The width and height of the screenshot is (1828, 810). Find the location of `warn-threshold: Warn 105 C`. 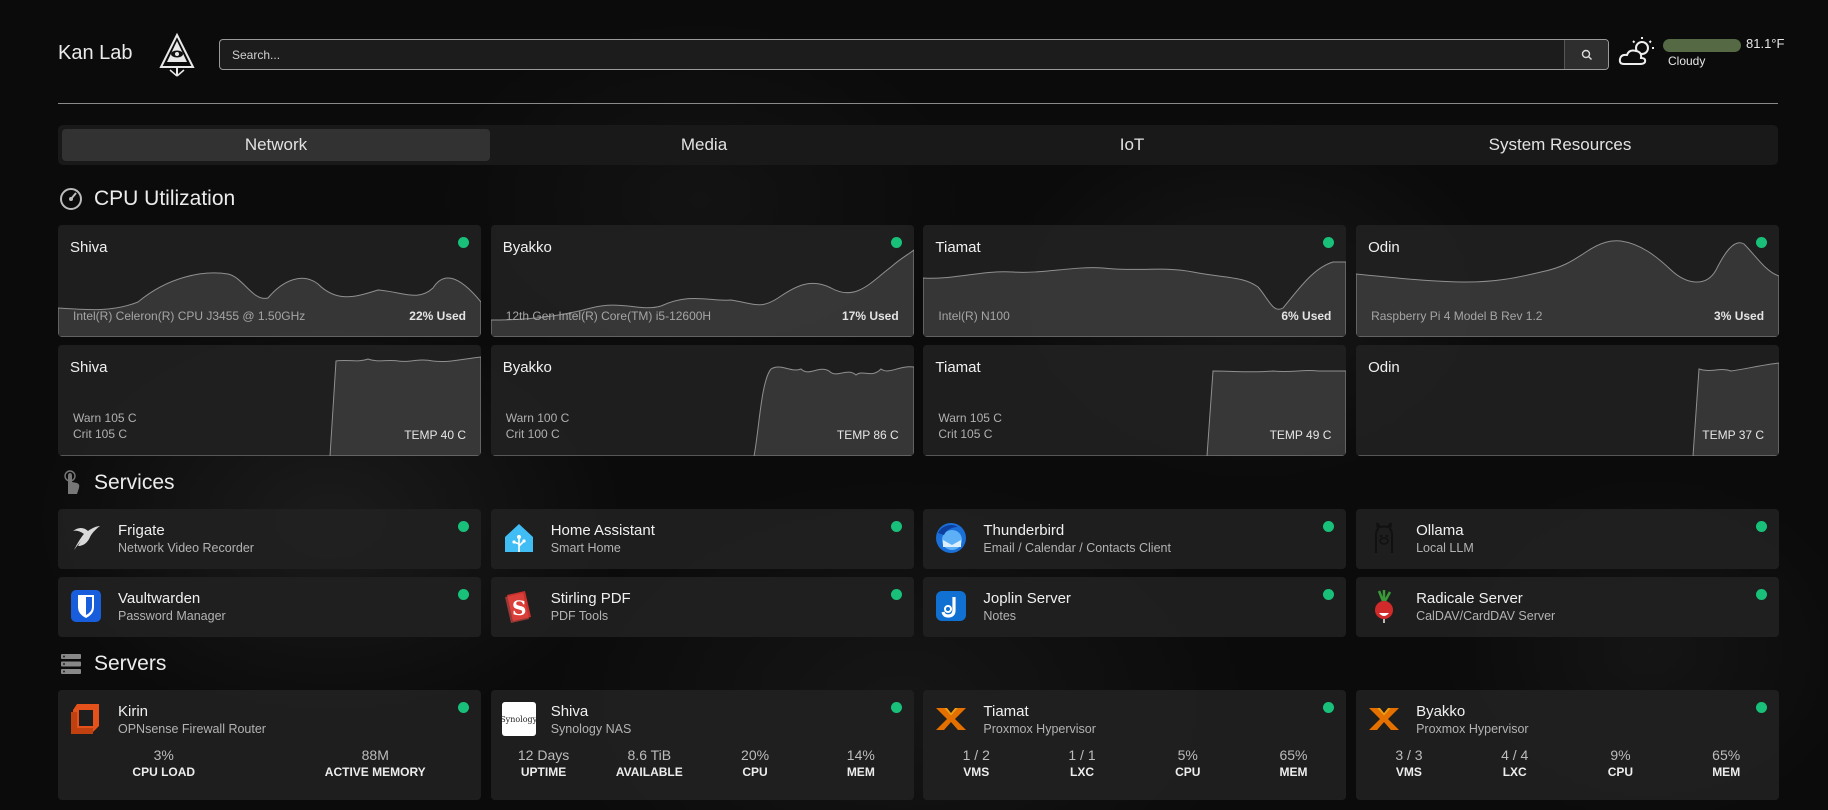

warn-threshold: Warn 105 C is located at coordinates (105, 418).